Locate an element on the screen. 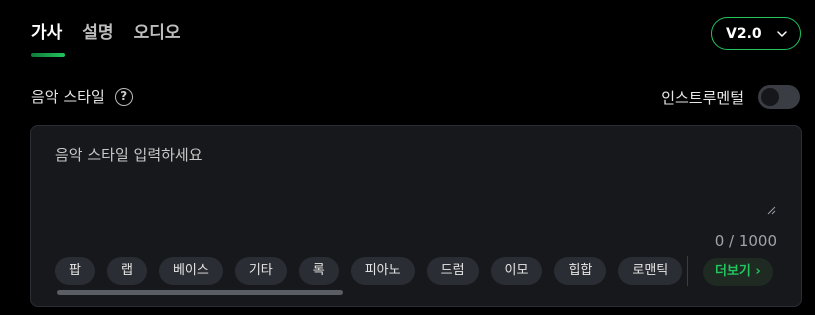 The image size is (815, 315). tab-bar: 가사 설명 오디오 is located at coordinates (105, 33).